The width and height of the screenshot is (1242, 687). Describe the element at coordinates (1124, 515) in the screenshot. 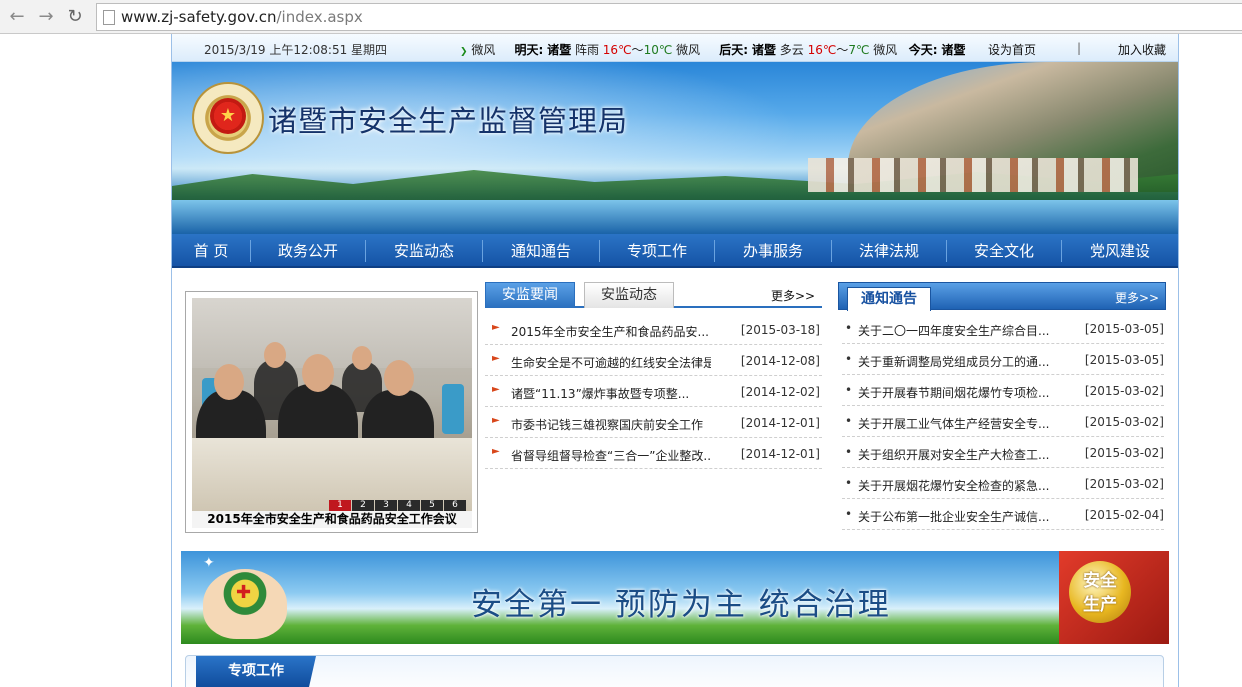

I see `notice-date: [2015-02-04]` at that location.